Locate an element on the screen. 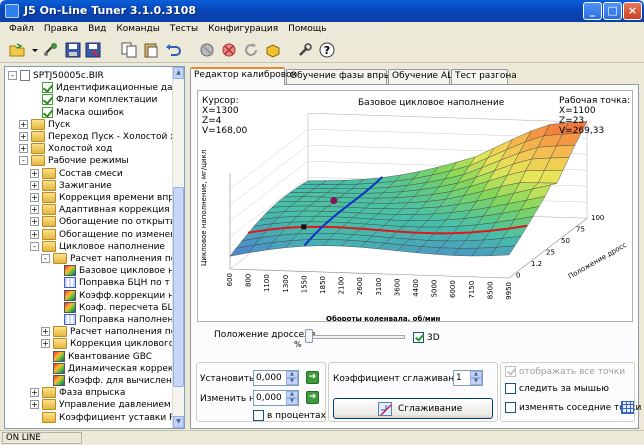 The width and height of the screenshot is (644, 445). tab-acceleration-test: Тест разгона is located at coordinates (484, 76).